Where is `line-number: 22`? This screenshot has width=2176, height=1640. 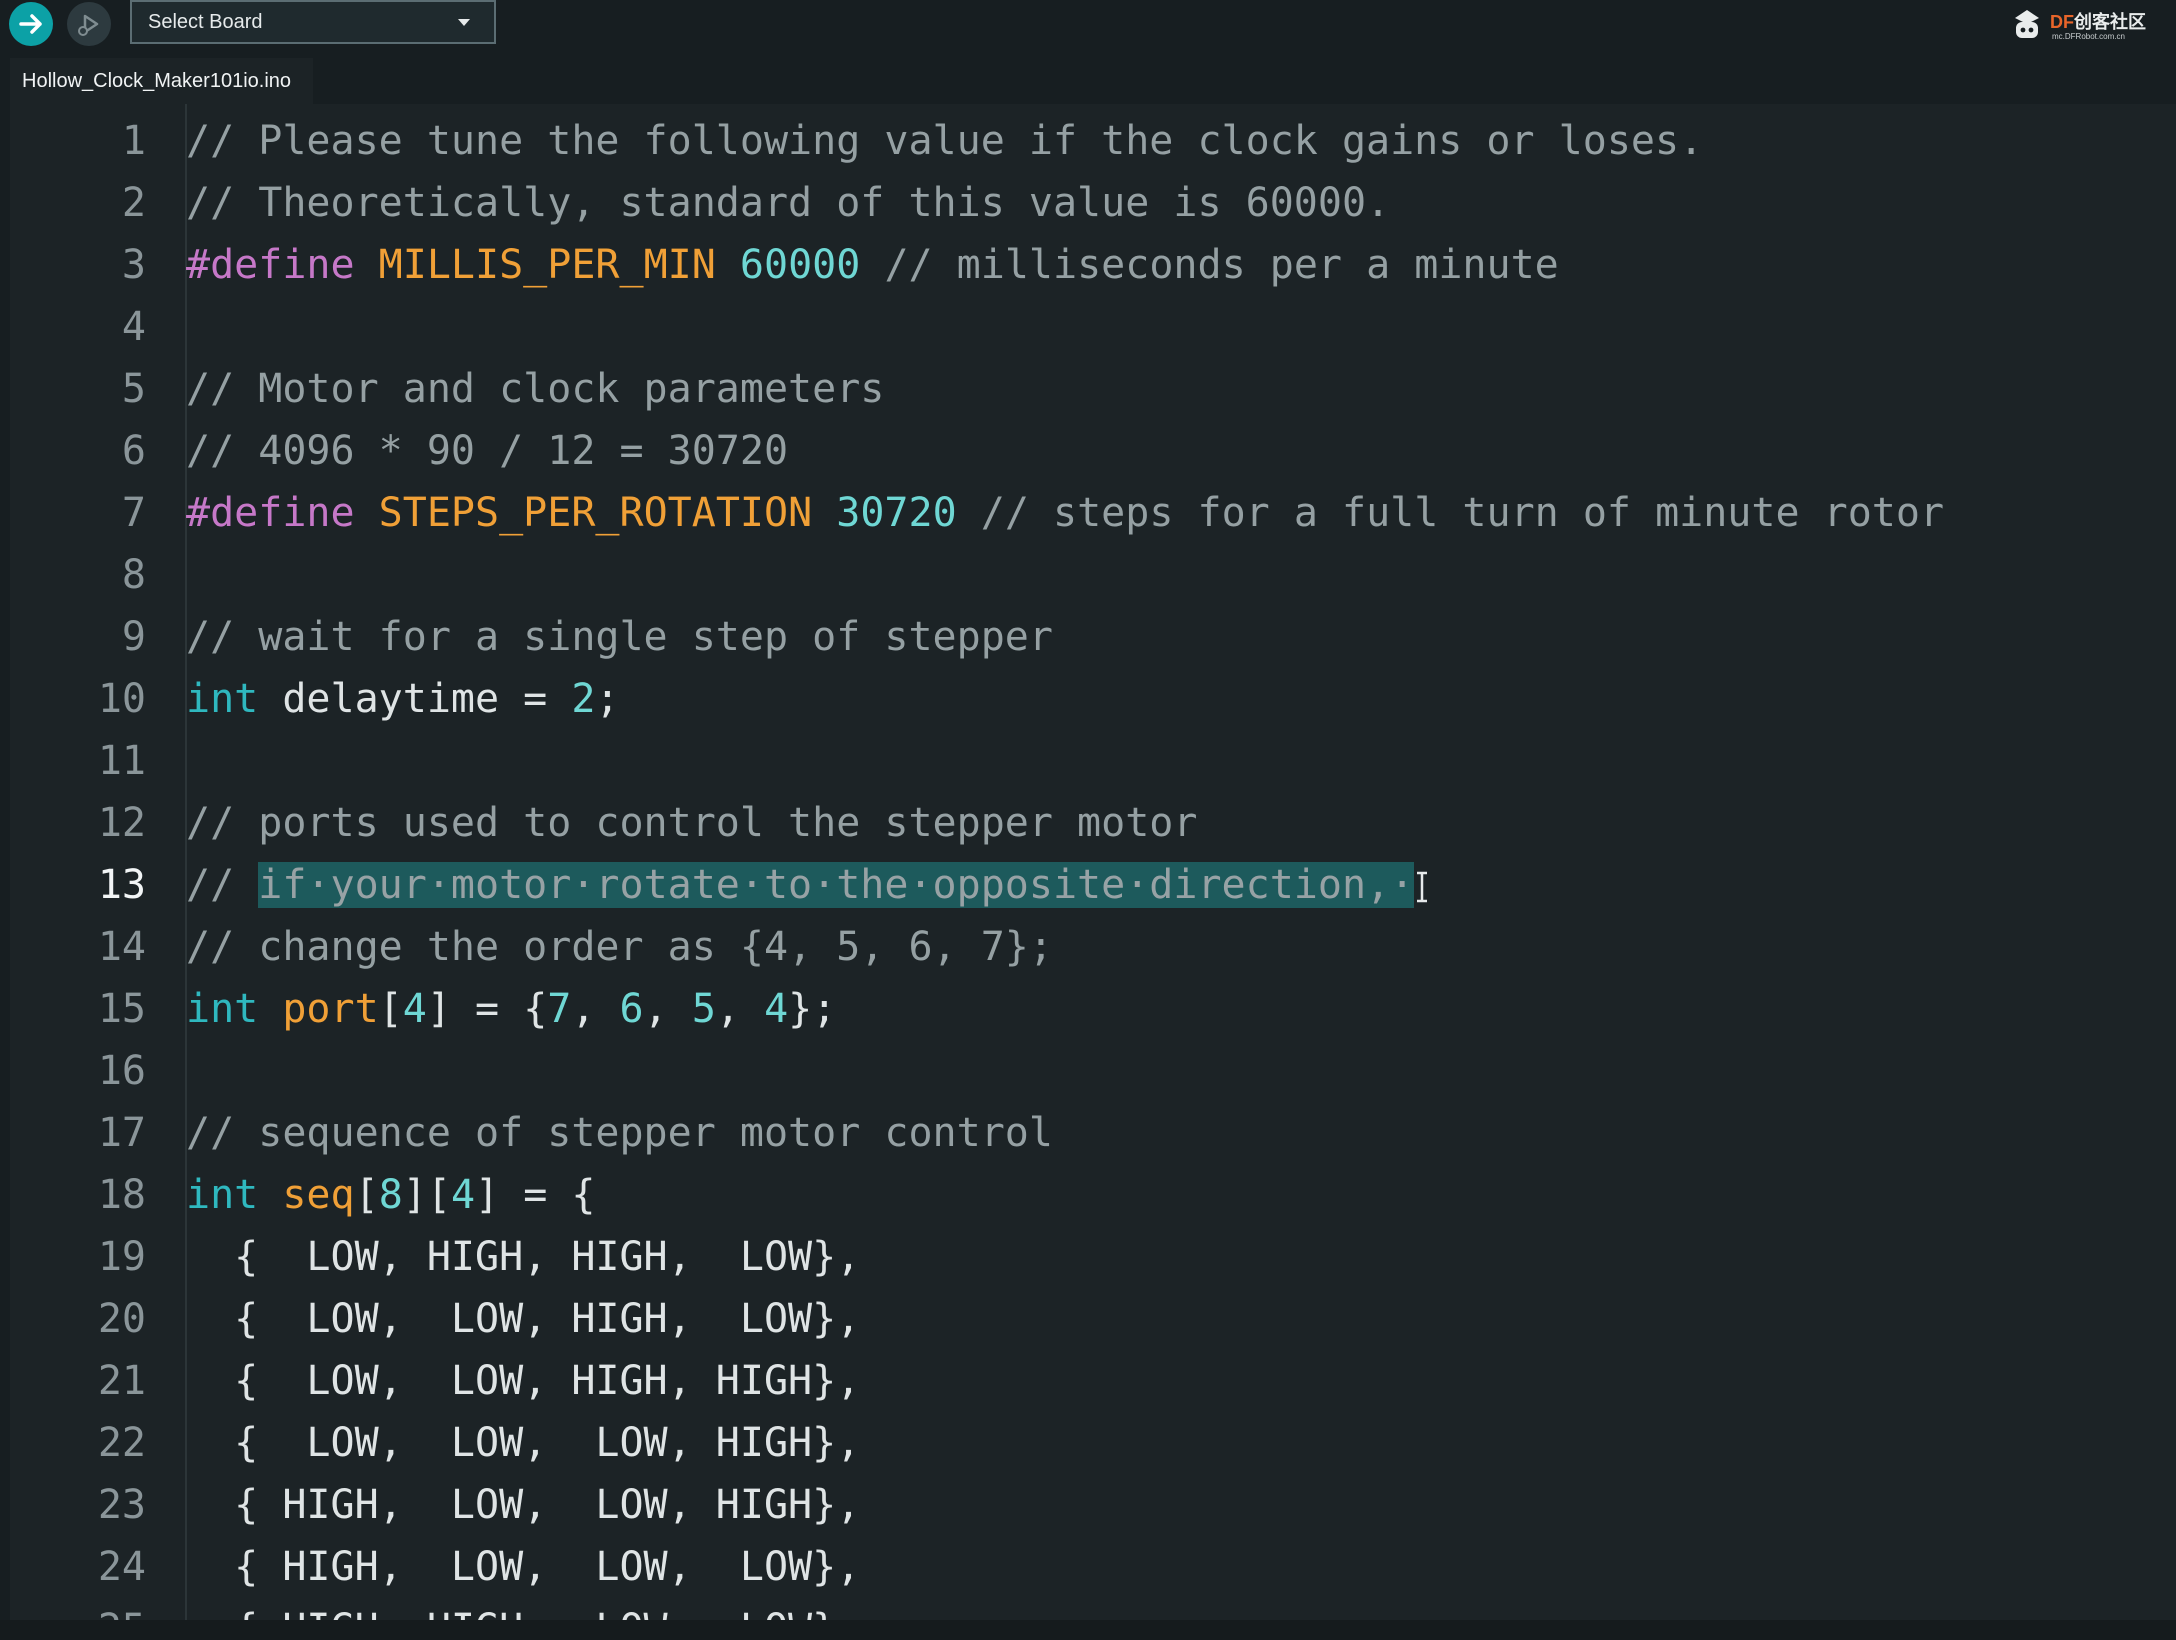
line-number: 22 is located at coordinates (121, 1443).